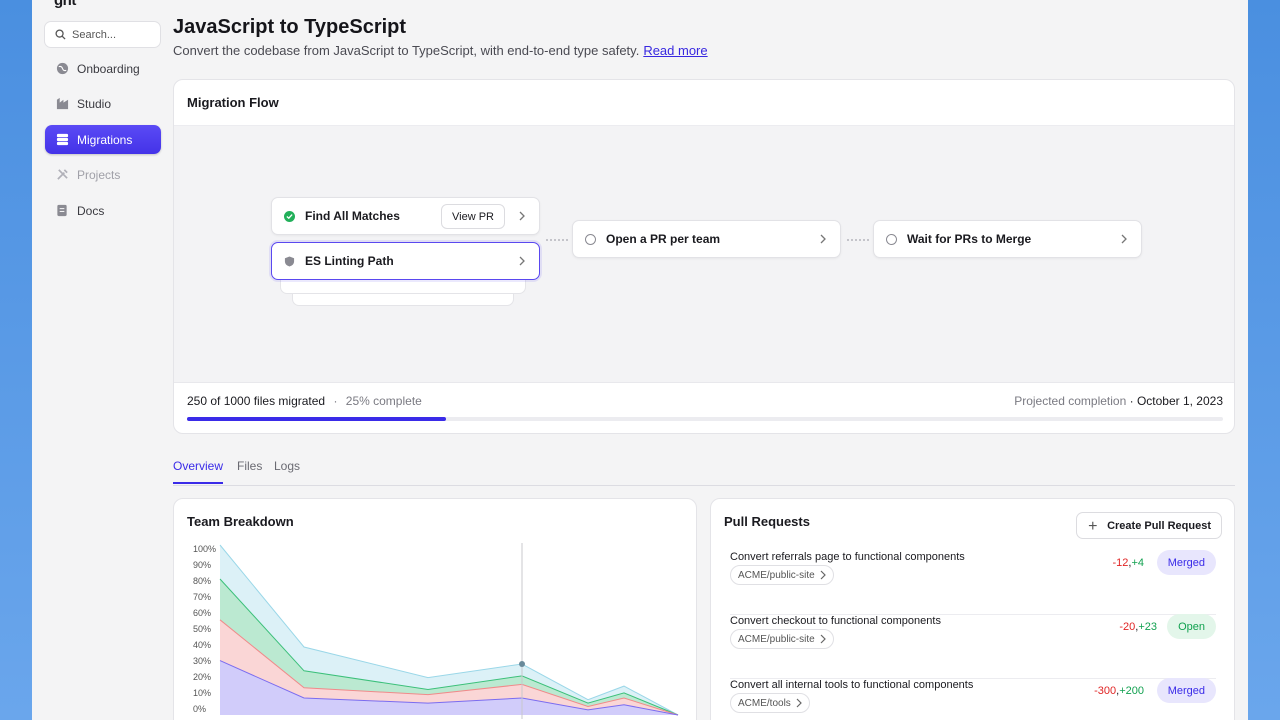  What do you see at coordinates (352, 216) in the screenshot?
I see `node-label: Find All Matches` at bounding box center [352, 216].